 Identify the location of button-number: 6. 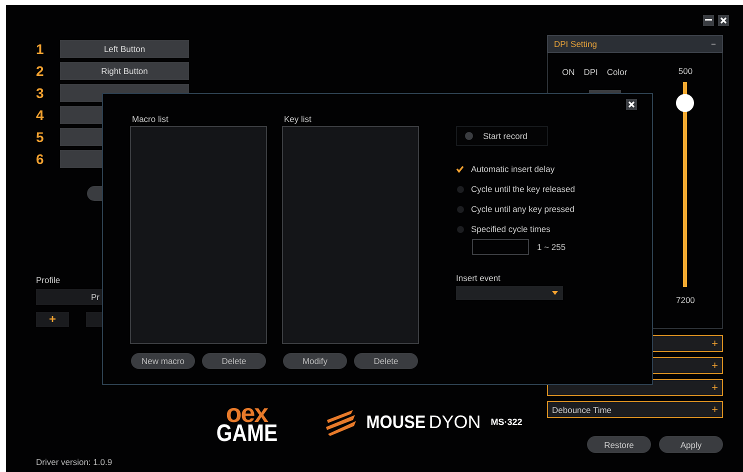
(40, 159).